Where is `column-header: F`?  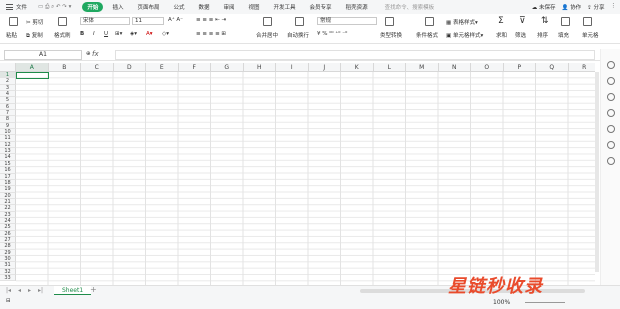
column-header: F is located at coordinates (194, 67).